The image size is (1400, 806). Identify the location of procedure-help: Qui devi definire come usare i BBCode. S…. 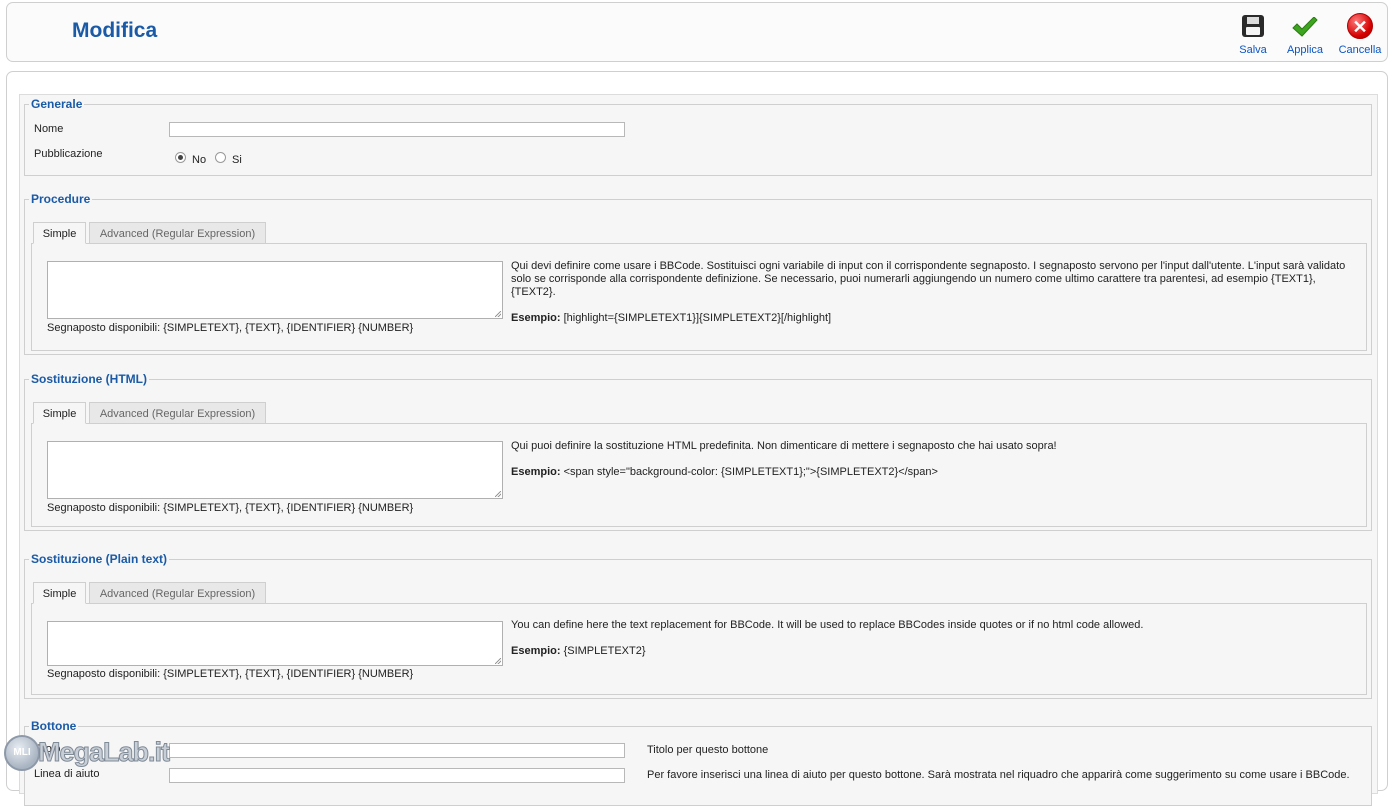
(933, 292).